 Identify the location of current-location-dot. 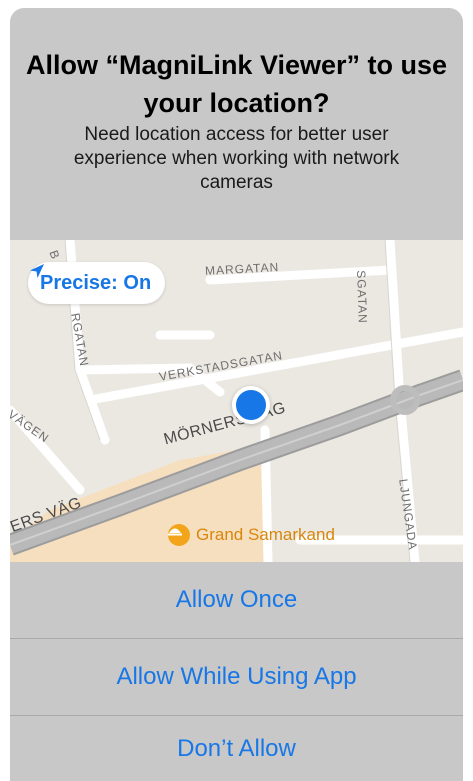
(251, 405).